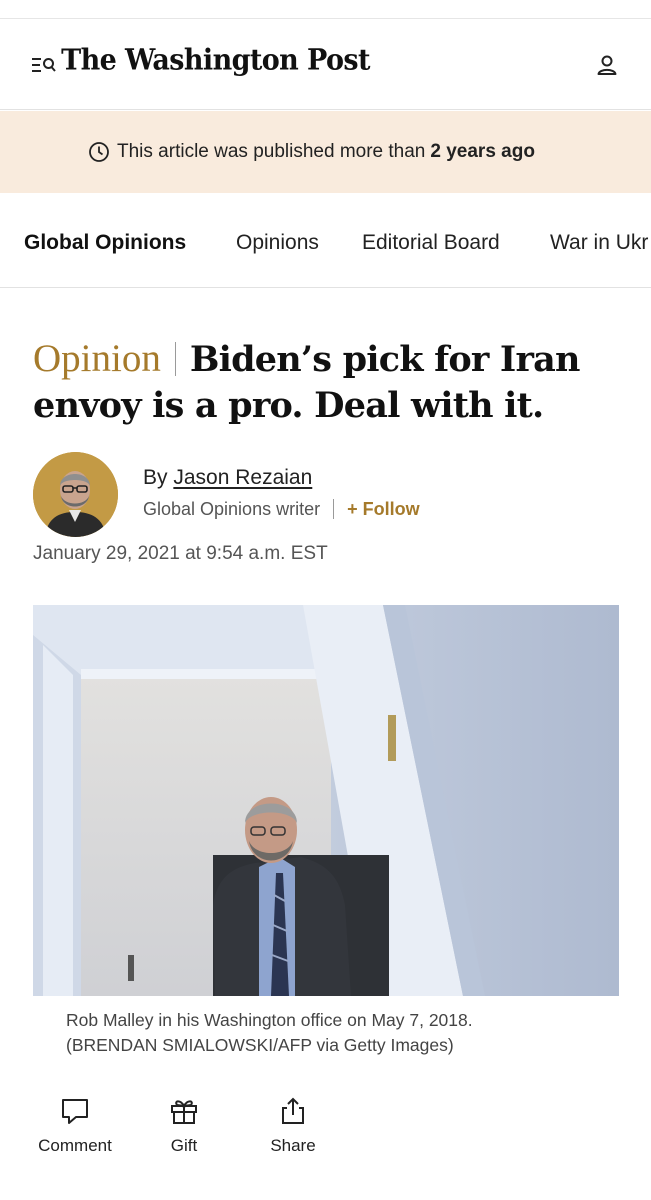 The width and height of the screenshot is (651, 1200). What do you see at coordinates (75, 1145) in the screenshot?
I see `comment-label: Comment` at bounding box center [75, 1145].